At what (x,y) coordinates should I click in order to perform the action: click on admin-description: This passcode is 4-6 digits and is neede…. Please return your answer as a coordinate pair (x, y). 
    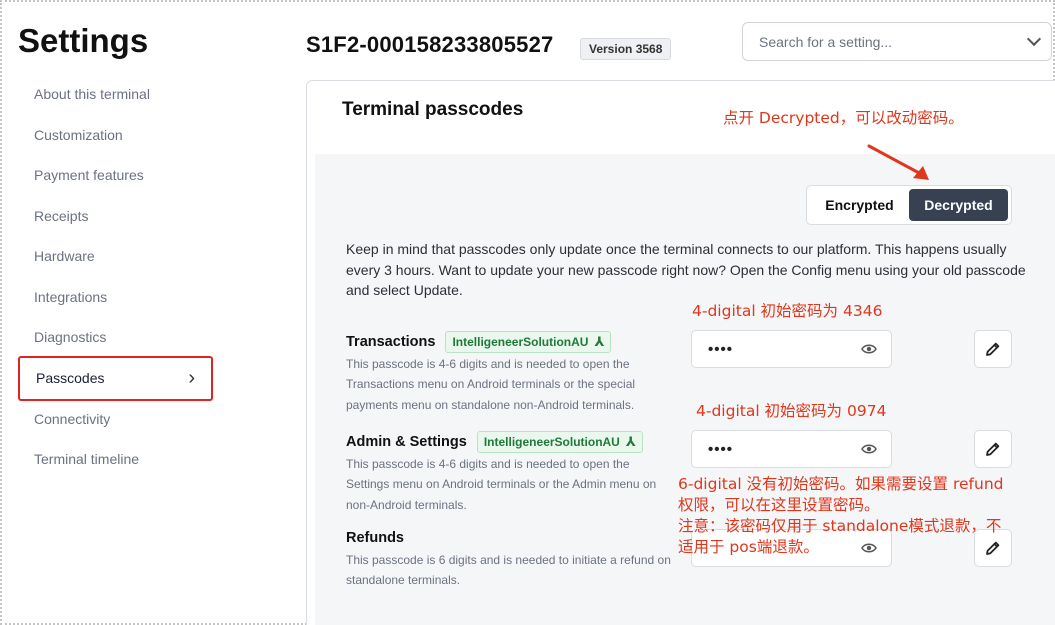
    Looking at the image, I should click on (501, 484).